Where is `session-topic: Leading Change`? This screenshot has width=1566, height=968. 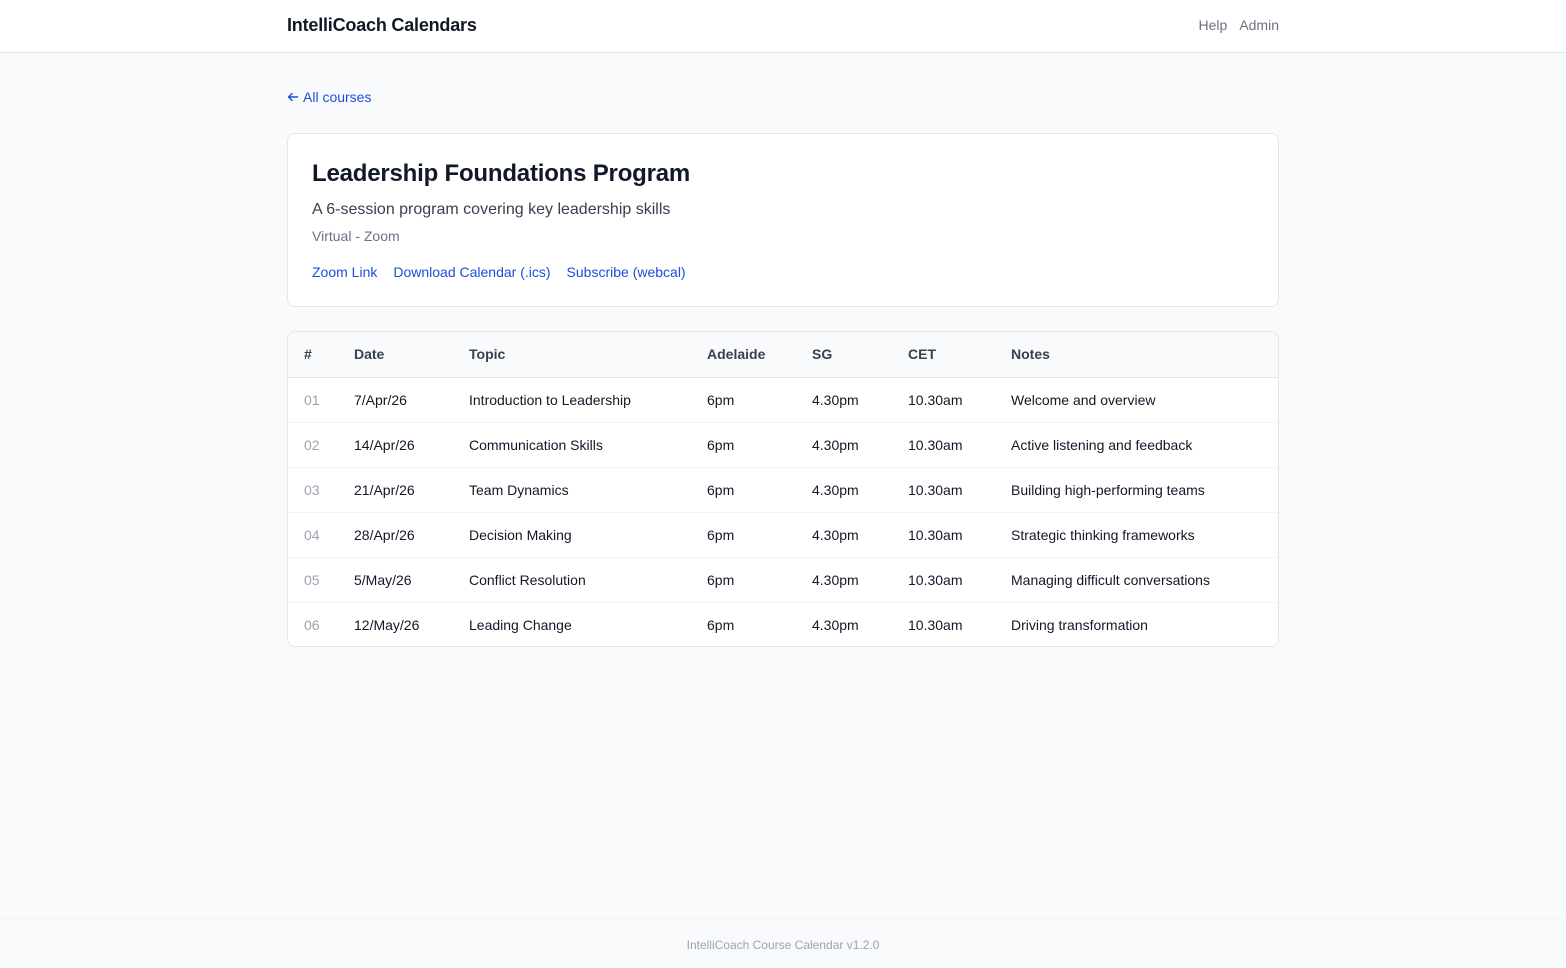
session-topic: Leading Change is located at coordinates (520, 624).